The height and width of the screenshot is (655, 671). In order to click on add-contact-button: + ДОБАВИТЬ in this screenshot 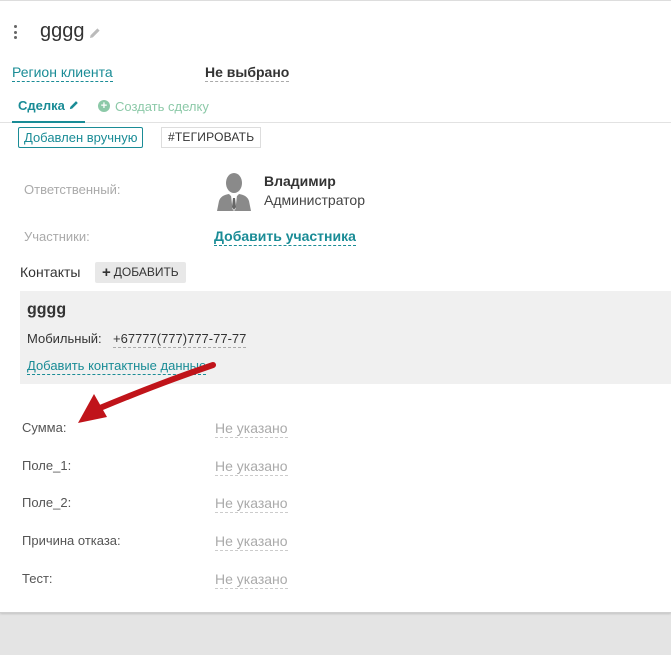, I will do `click(140, 272)`.